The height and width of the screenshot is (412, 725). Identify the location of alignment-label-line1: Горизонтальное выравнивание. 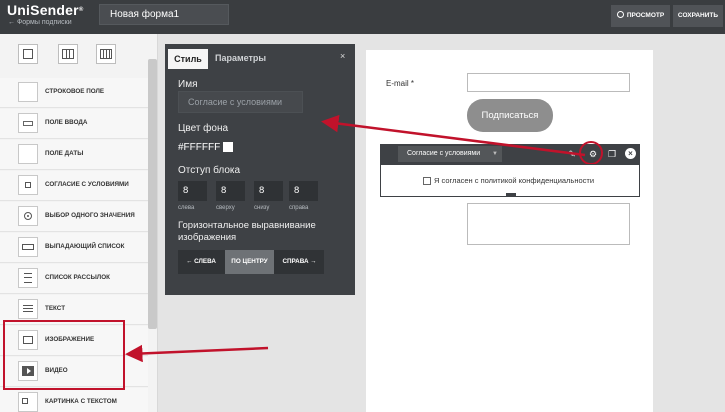
(247, 225).